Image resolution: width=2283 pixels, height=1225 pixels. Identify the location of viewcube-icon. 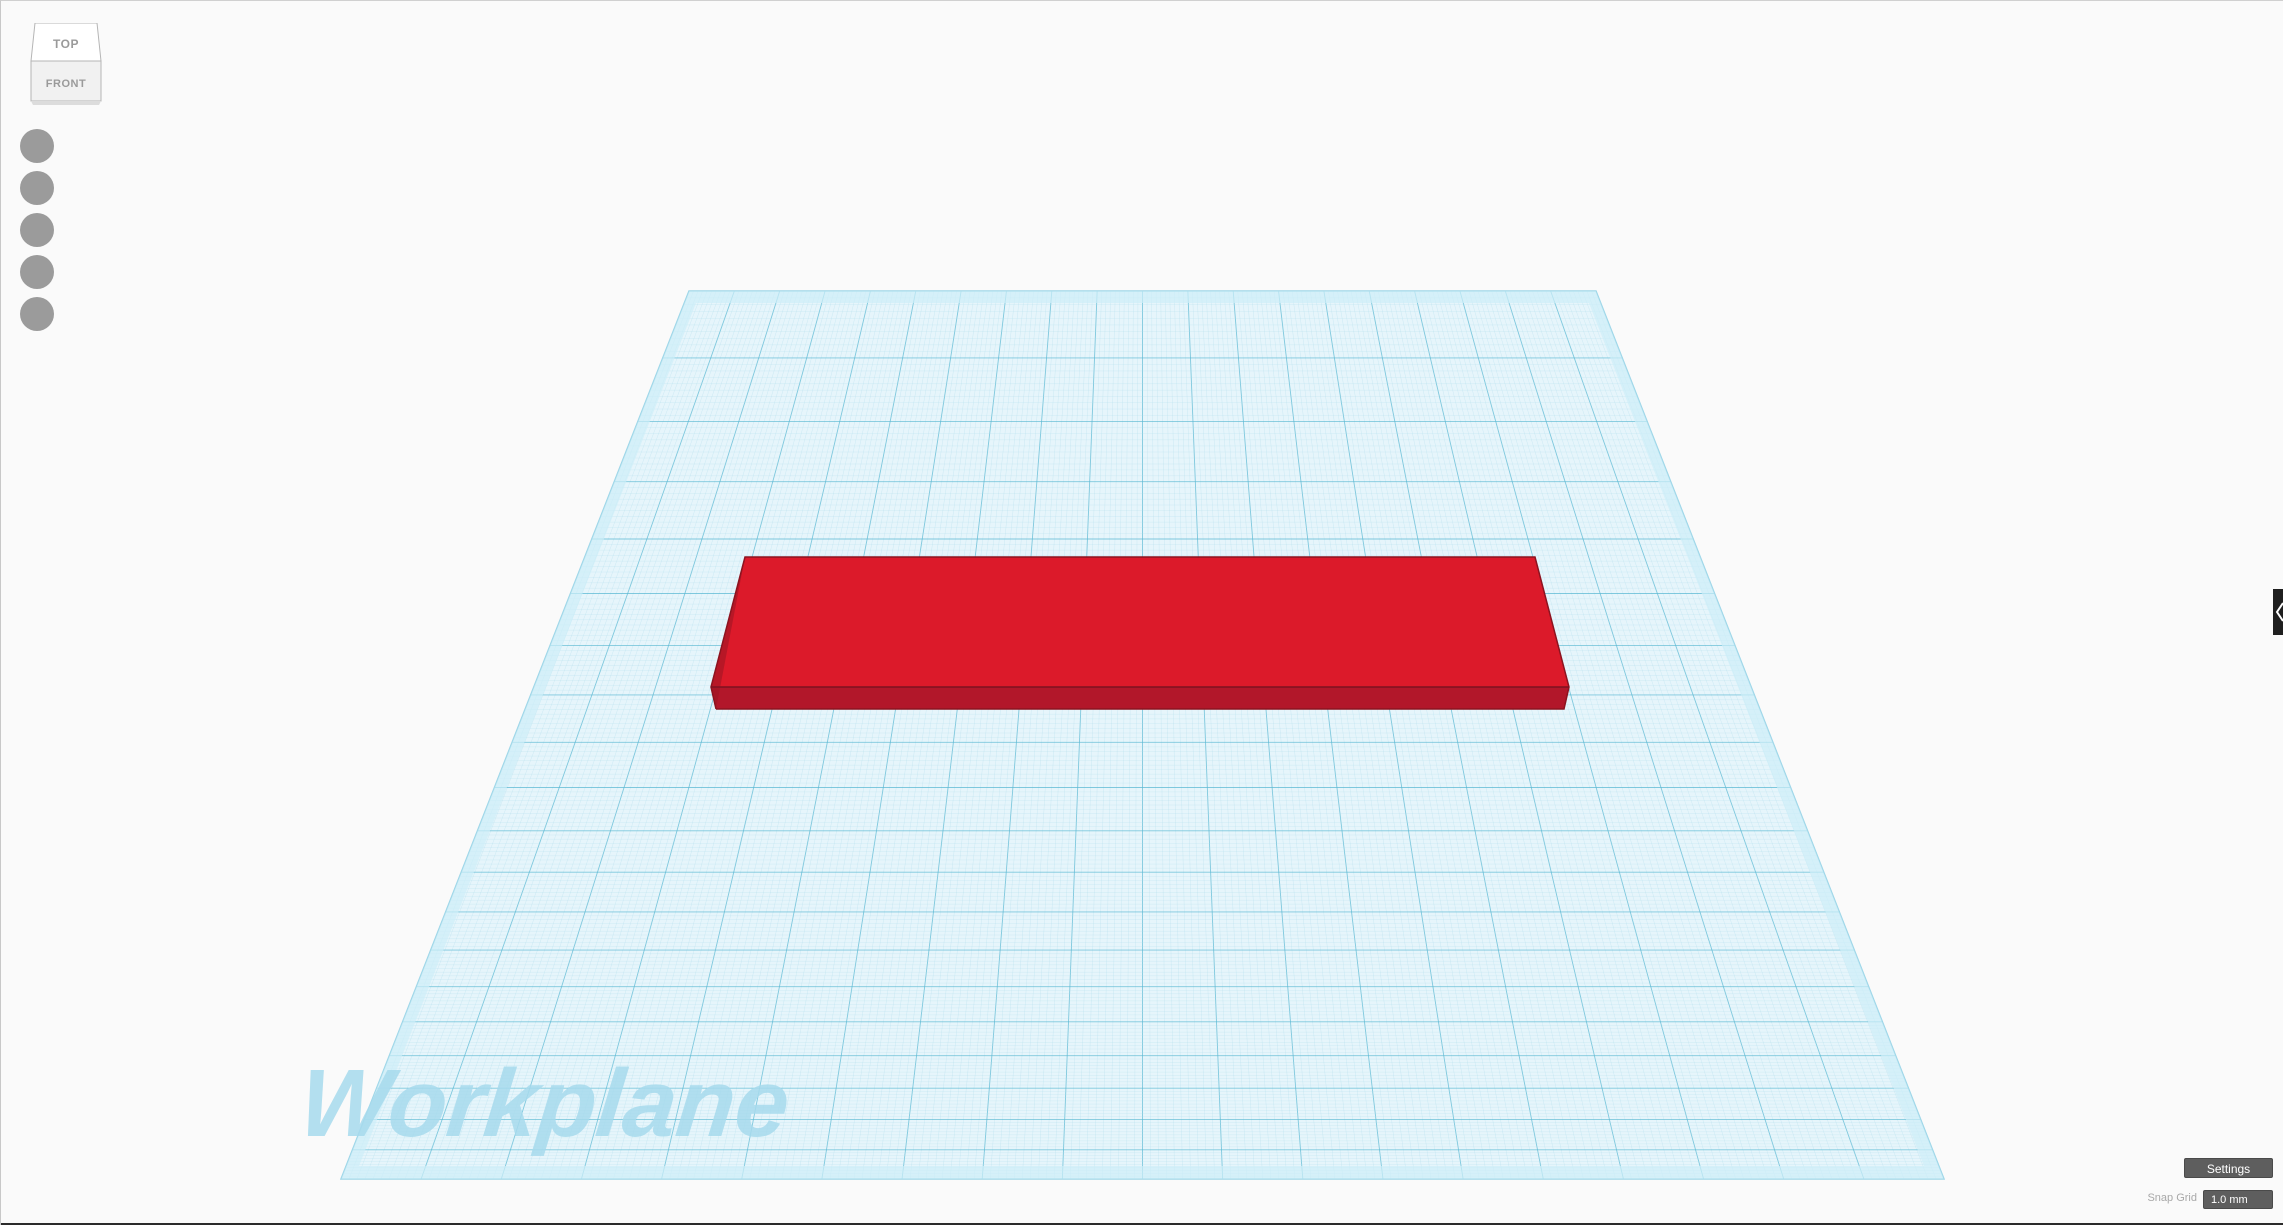
(66, 64).